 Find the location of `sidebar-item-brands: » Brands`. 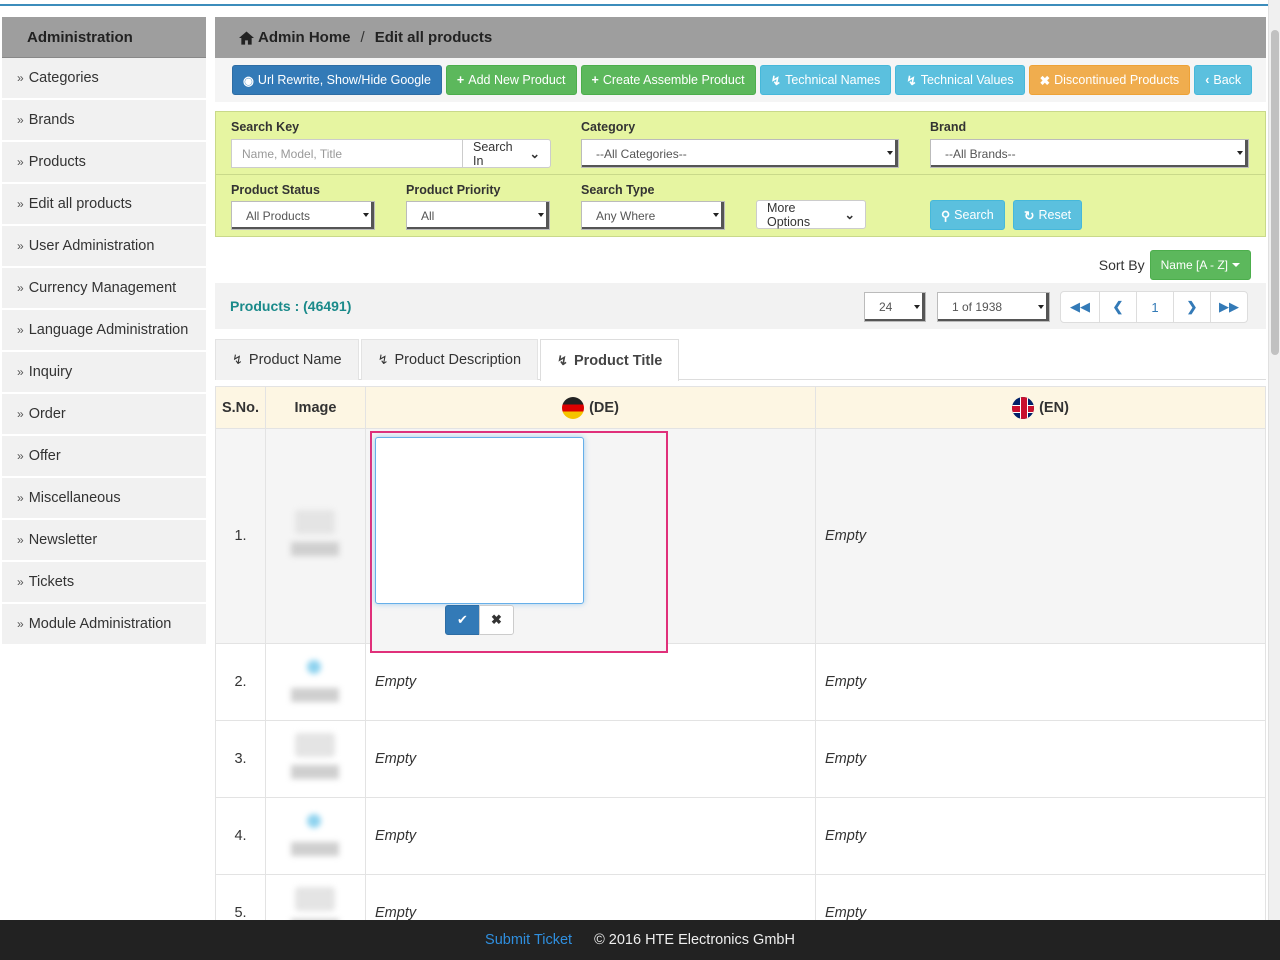

sidebar-item-brands: » Brands is located at coordinates (104, 121).